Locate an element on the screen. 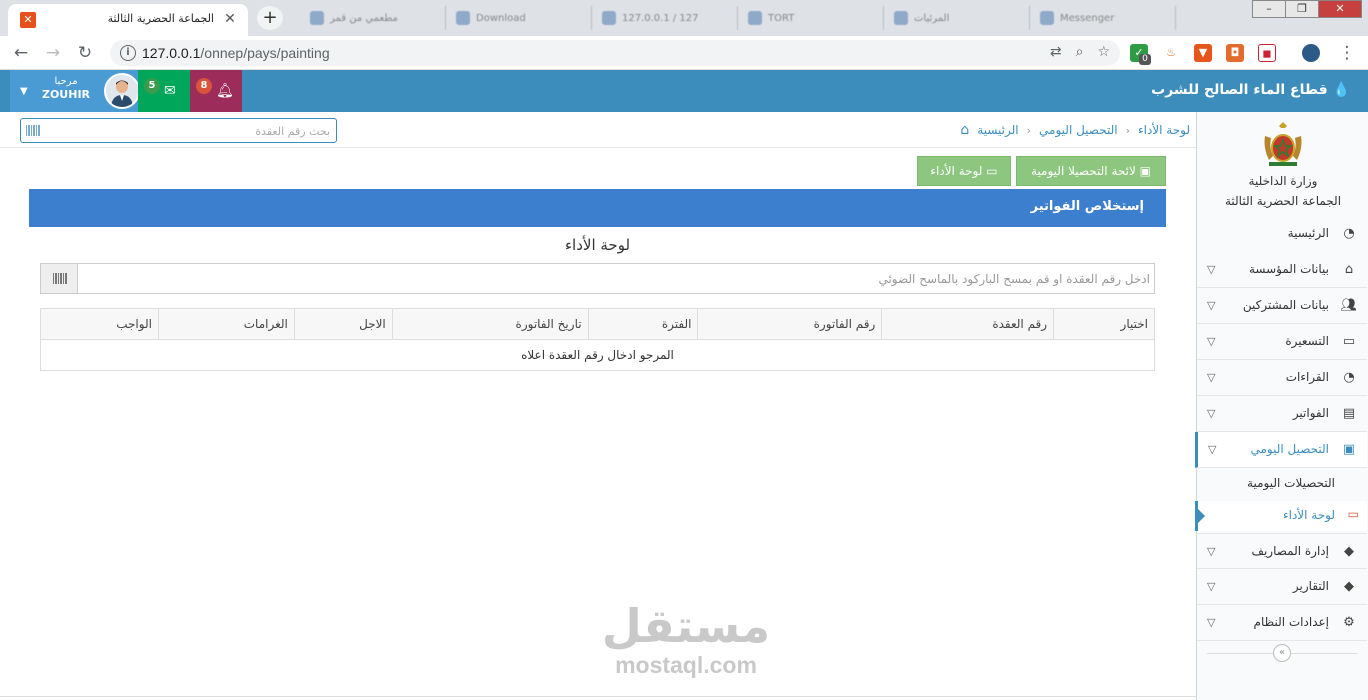 This screenshot has height=700, width=1368. contract-search-box is located at coordinates (178, 130).